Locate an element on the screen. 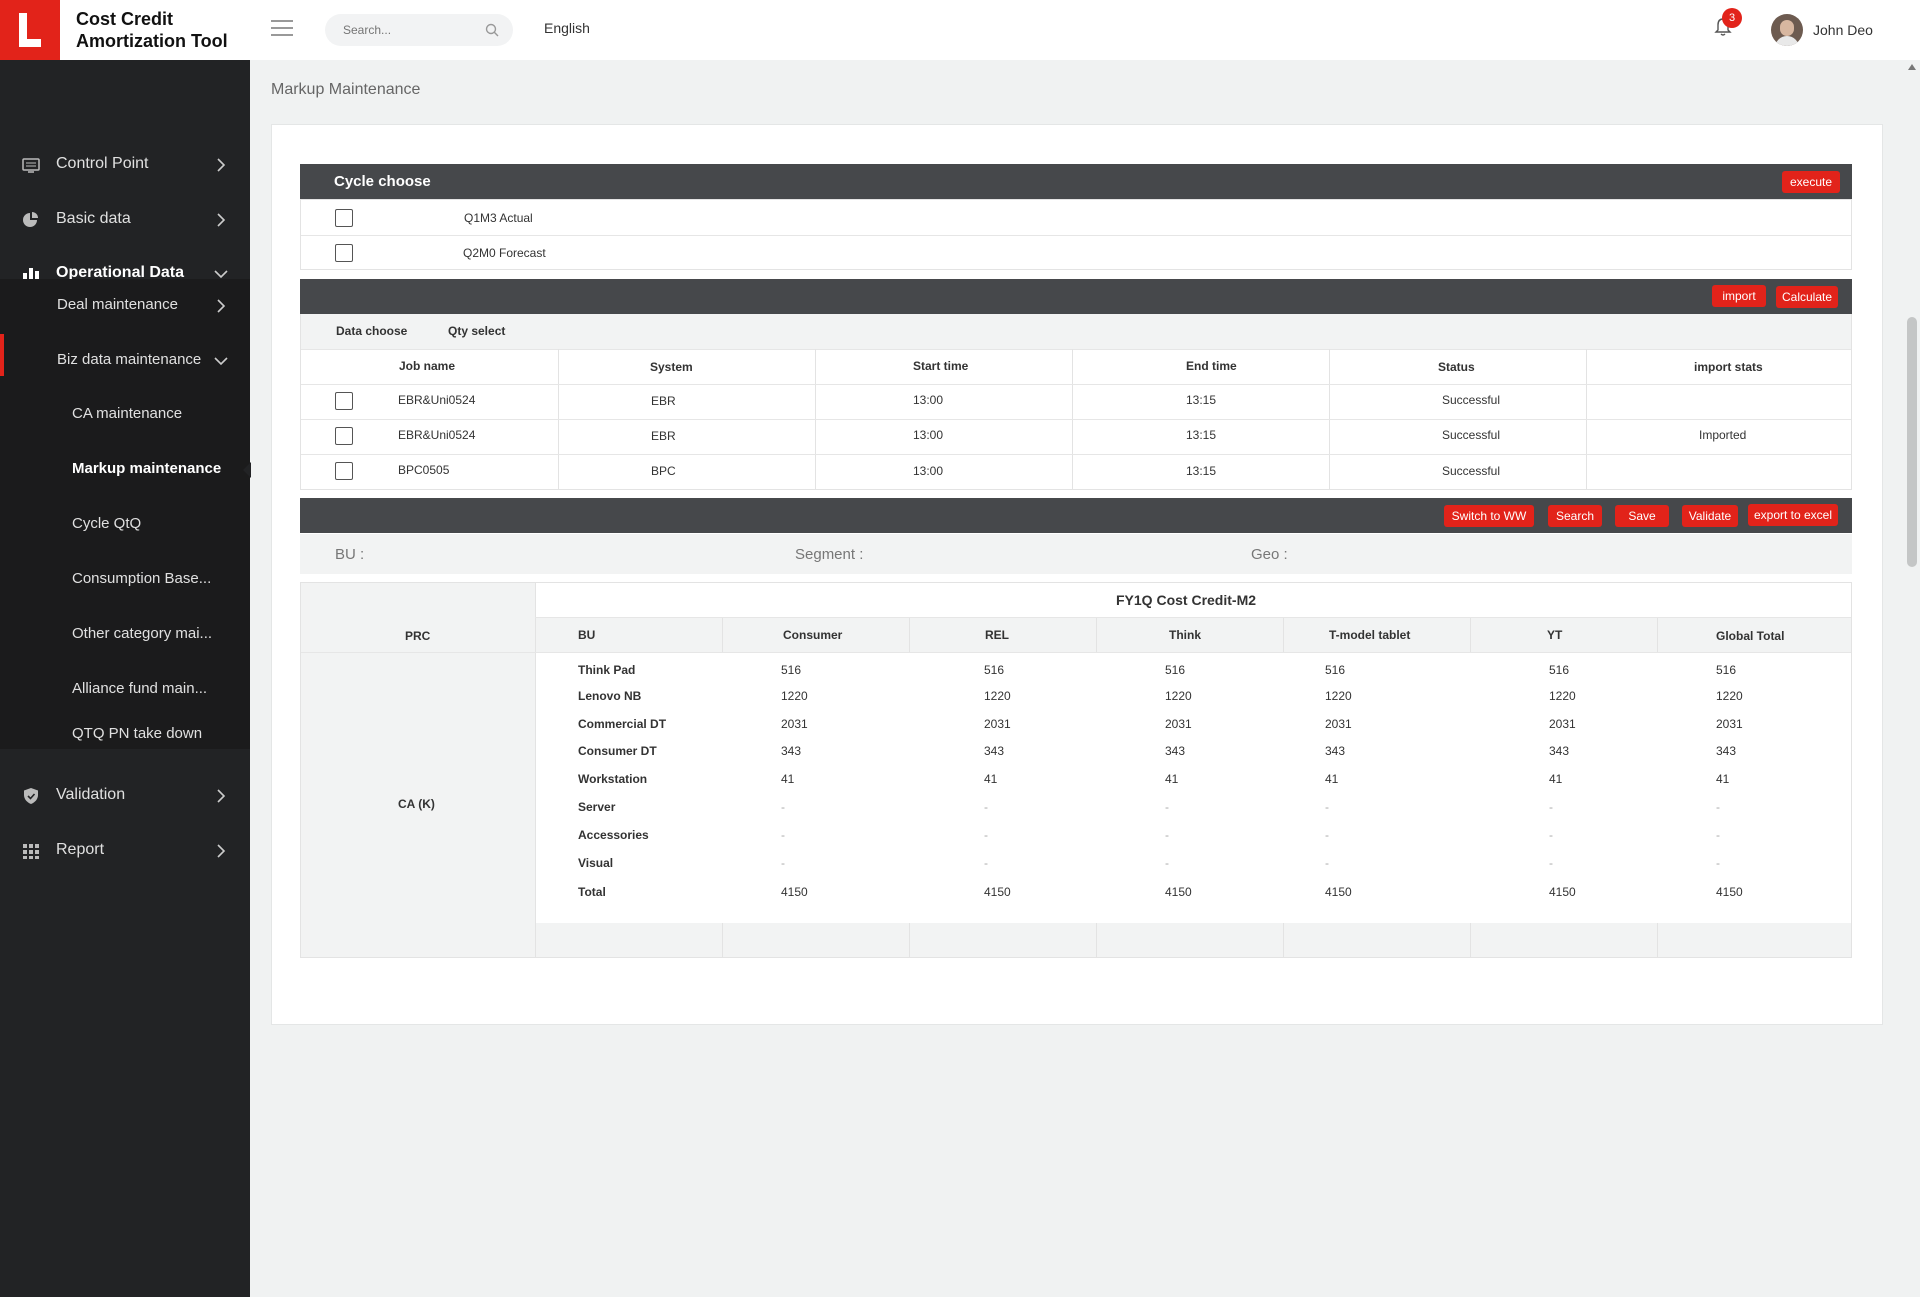 This screenshot has height=1297, width=1920. export-to-excel-button: export to excel is located at coordinates (1793, 515).